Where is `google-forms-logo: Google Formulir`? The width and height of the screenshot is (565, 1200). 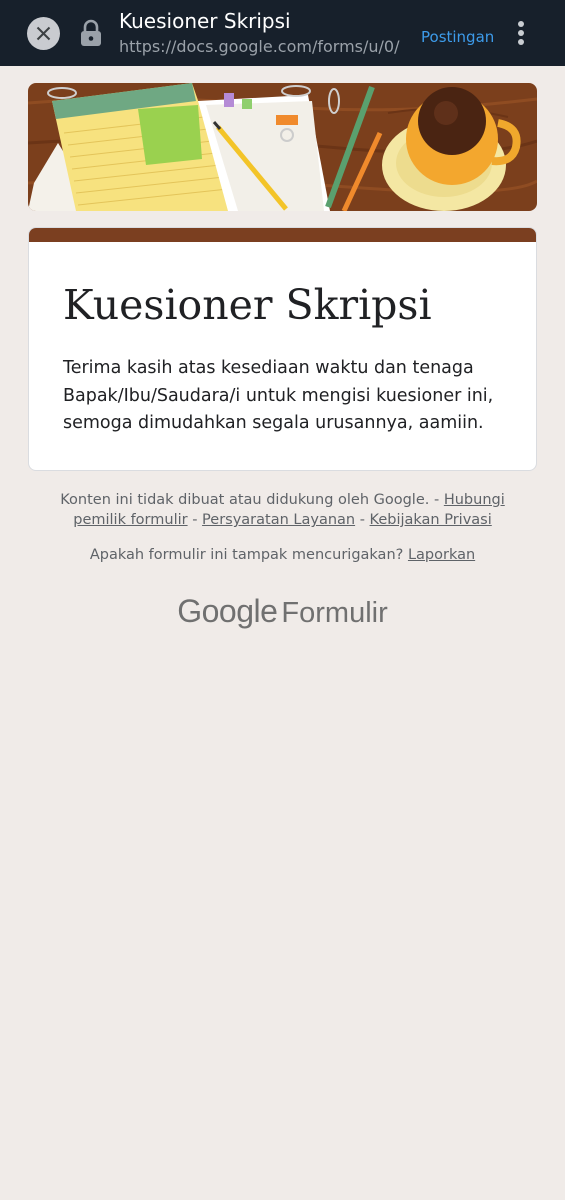 google-forms-logo: Google Formulir is located at coordinates (282, 611).